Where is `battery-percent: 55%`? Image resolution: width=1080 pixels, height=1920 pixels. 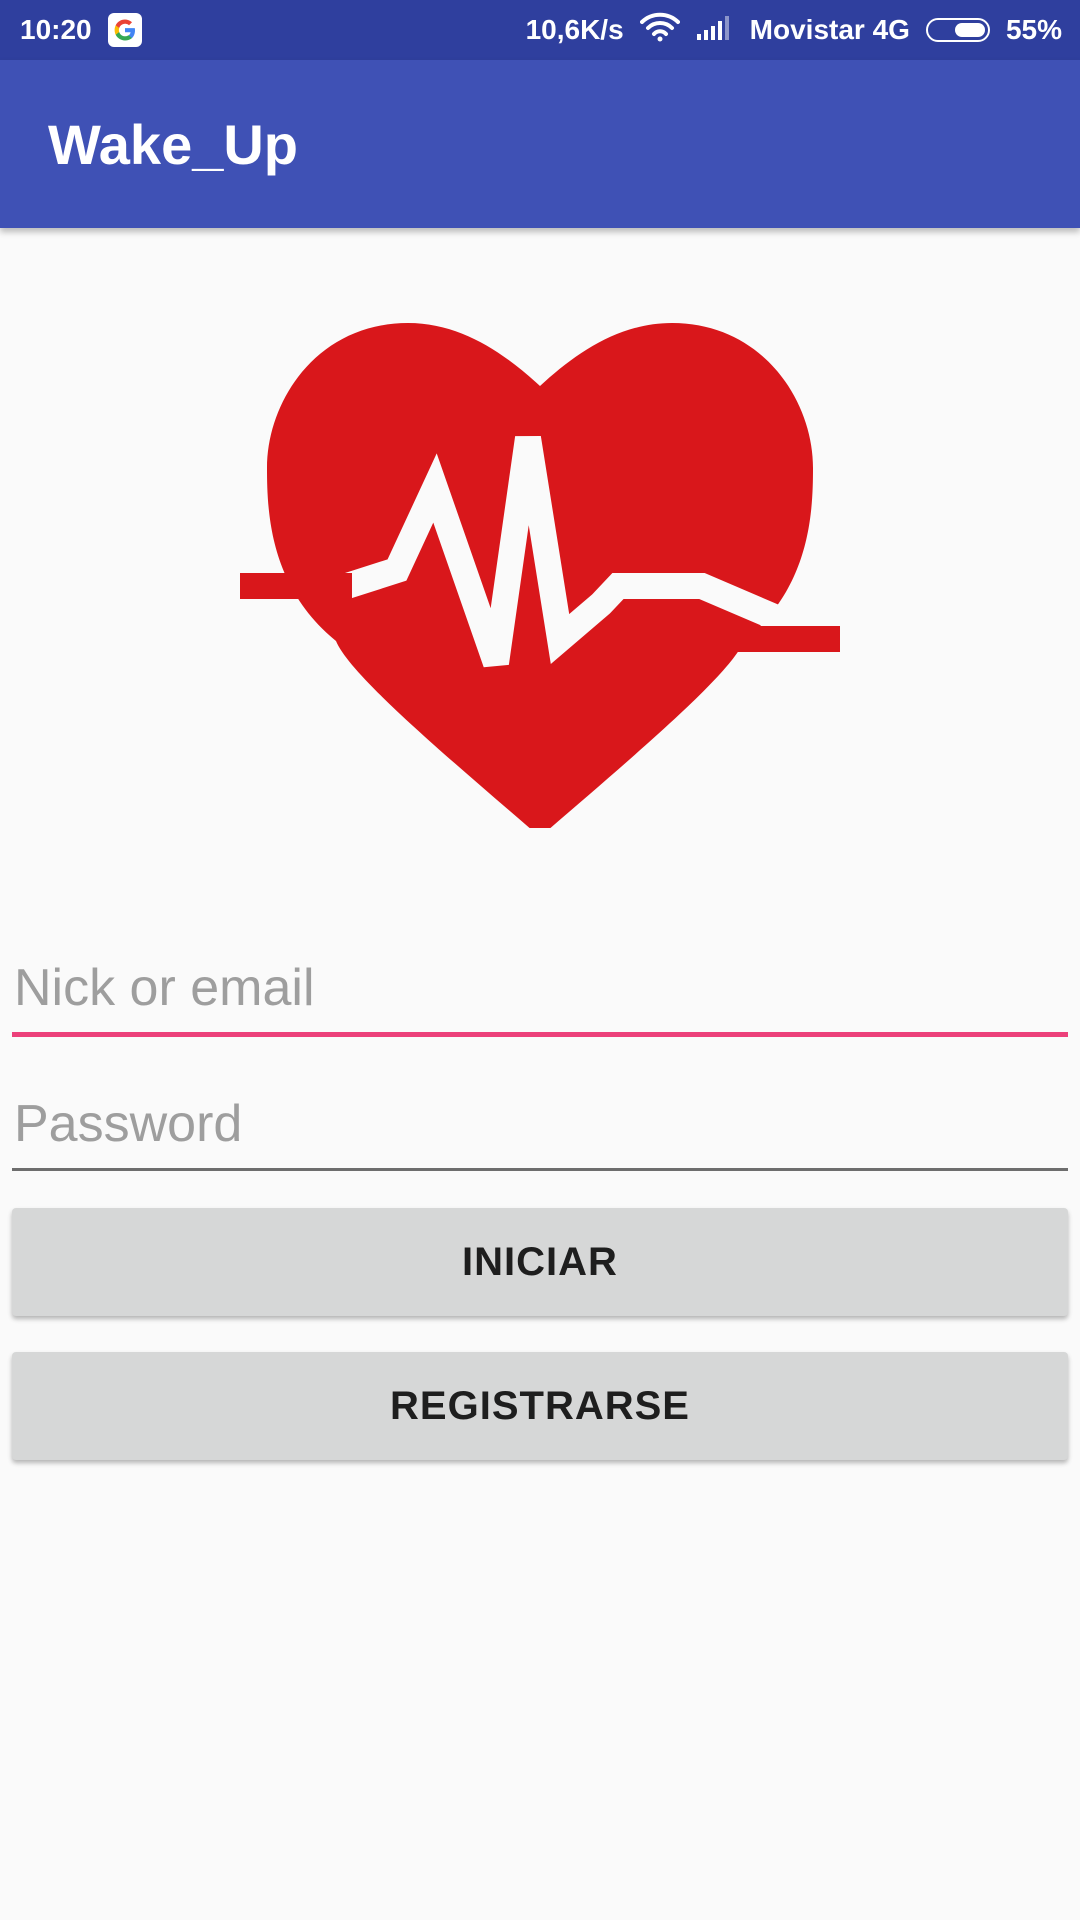 battery-percent: 55% is located at coordinates (1033, 29).